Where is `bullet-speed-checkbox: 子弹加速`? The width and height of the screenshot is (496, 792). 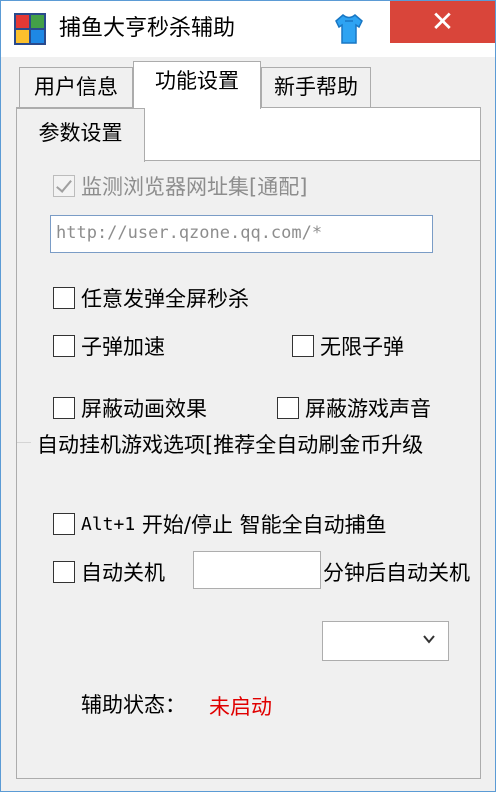 bullet-speed-checkbox: 子弹加速 is located at coordinates (109, 346).